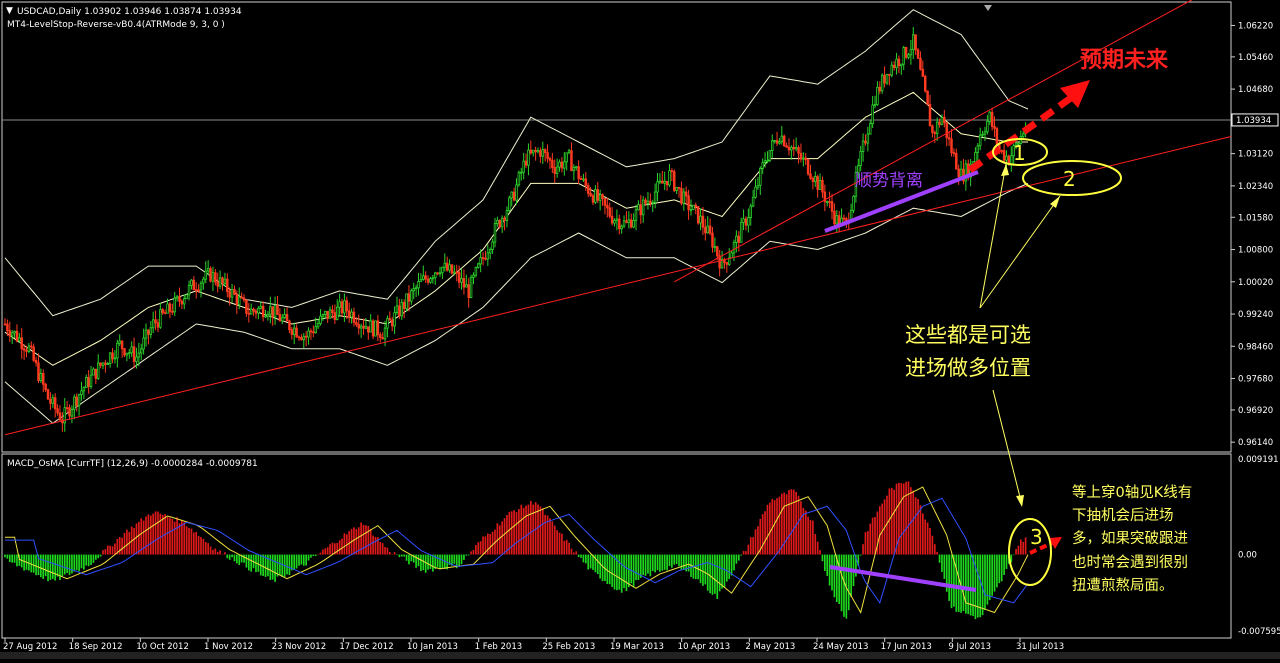 The image size is (1280, 663). What do you see at coordinates (1258, 460) in the screenshot?
I see `macd-tick-label: 0.009191` at bounding box center [1258, 460].